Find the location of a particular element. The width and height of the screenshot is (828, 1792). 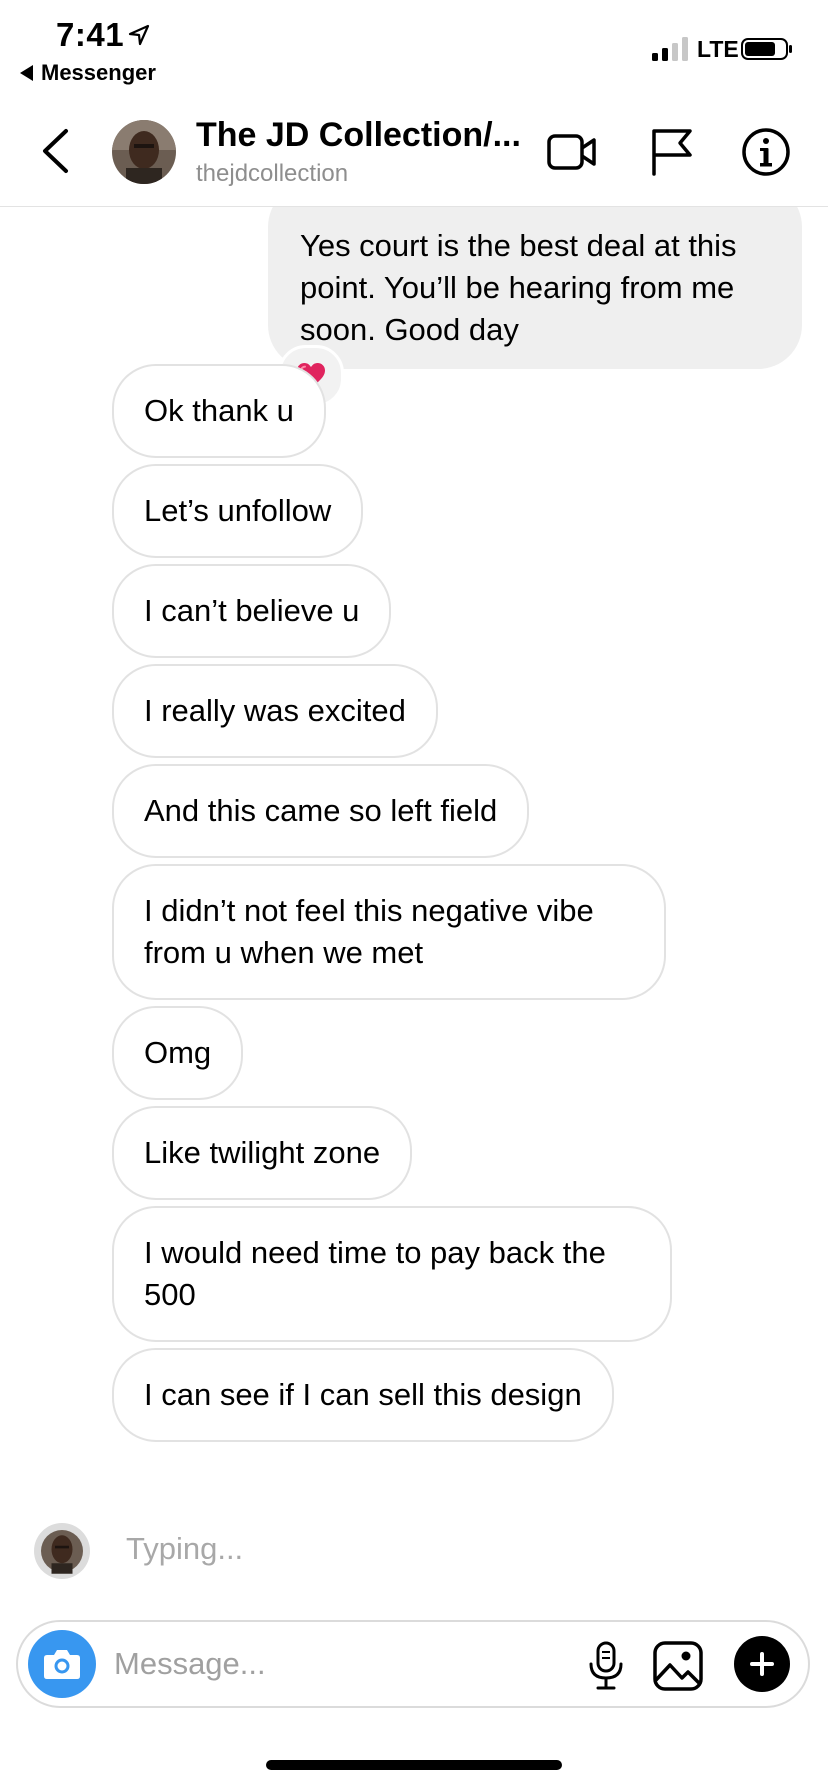

incoming-message: Like twilight zone is located at coordinates (262, 1153).